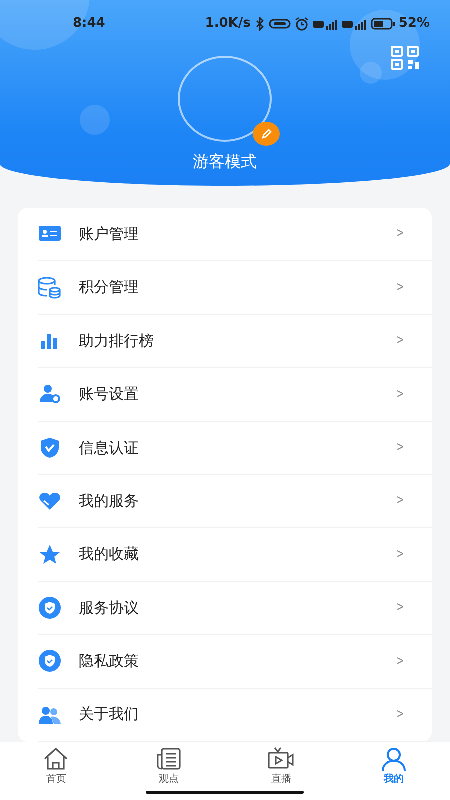  Describe the element at coordinates (235, 395) in the screenshot. I see `menu-item: 账号设置 >` at that location.